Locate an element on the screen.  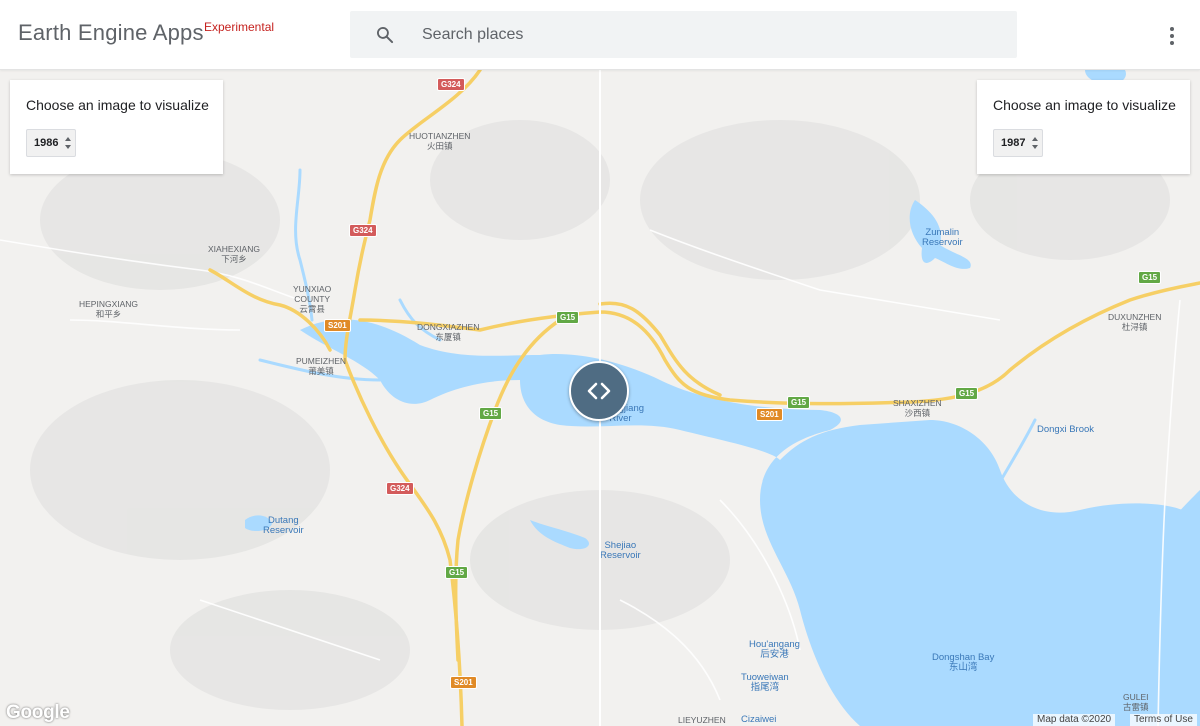
place-label: SHAXIZHEN 沙西镇 is located at coordinates (917, 408).